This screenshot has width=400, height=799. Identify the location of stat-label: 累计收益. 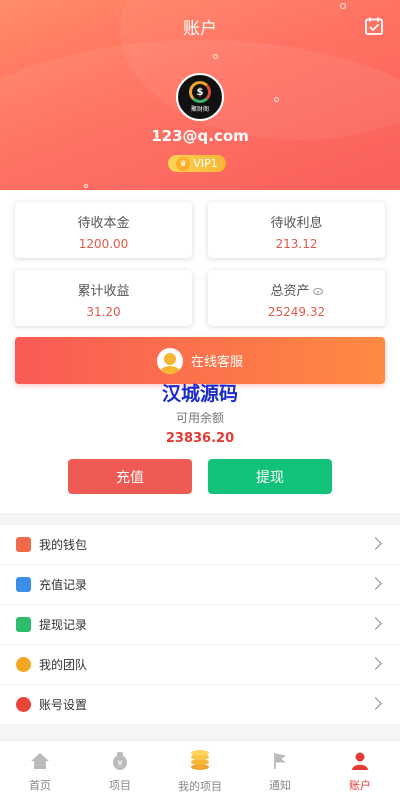
(103, 291).